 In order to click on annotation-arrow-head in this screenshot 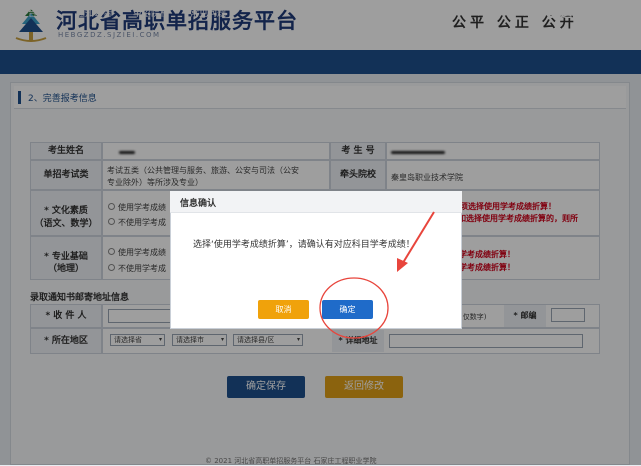, I will do `click(402, 265)`.